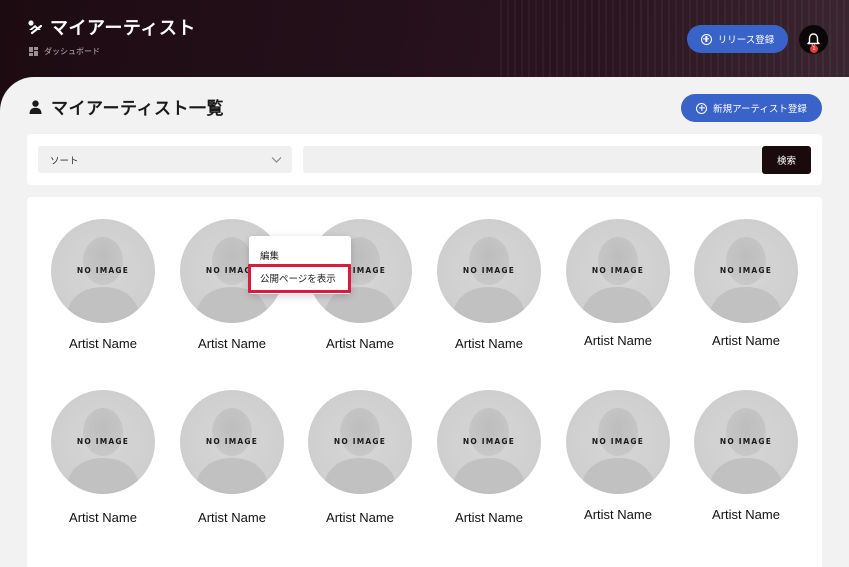 This screenshot has height=567, width=849. What do you see at coordinates (532, 159) in the screenshot?
I see `search-input` at bounding box center [532, 159].